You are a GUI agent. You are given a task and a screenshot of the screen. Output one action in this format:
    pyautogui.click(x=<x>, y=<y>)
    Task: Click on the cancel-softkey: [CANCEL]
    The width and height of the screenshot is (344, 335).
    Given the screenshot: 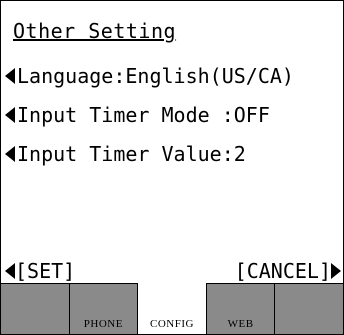 What is the action you would take?
    pyautogui.click(x=288, y=271)
    